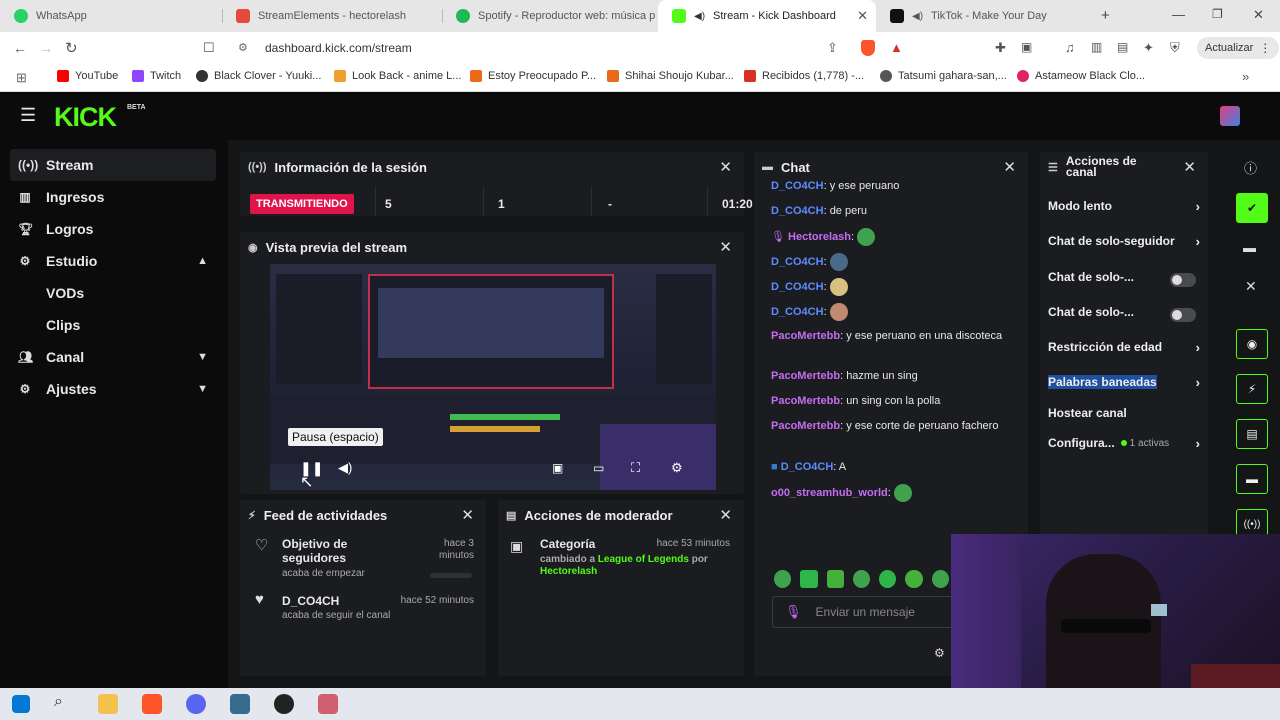 The image size is (1280, 720). What do you see at coordinates (1217, 14) in the screenshot?
I see `restore-icon: ❐` at bounding box center [1217, 14].